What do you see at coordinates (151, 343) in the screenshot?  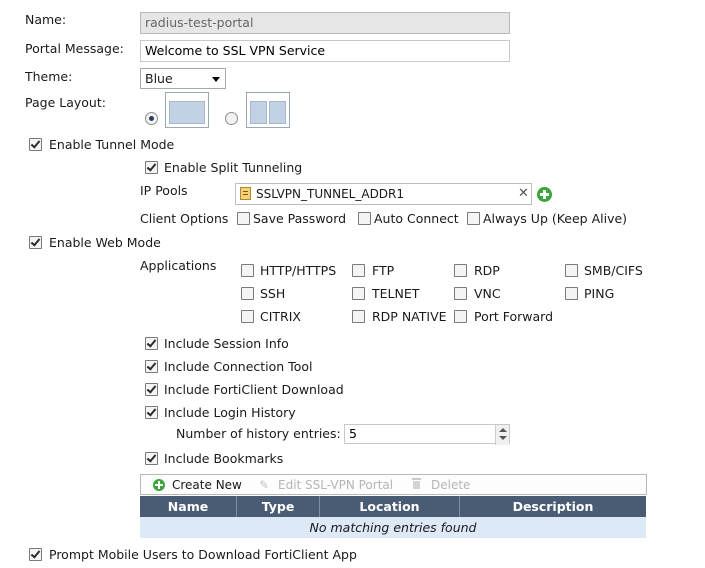 I see `include-session-info-checkbox` at bounding box center [151, 343].